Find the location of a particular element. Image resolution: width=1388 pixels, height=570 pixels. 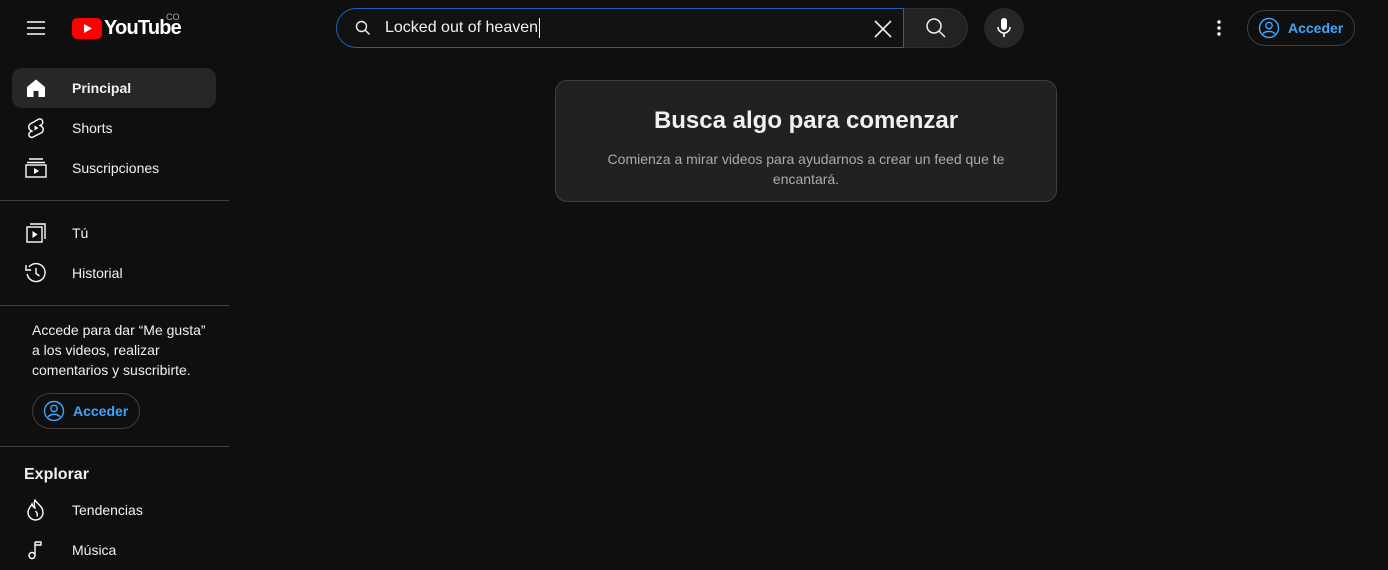

sidebar-item-label: Tendencias is located at coordinates (107, 510).